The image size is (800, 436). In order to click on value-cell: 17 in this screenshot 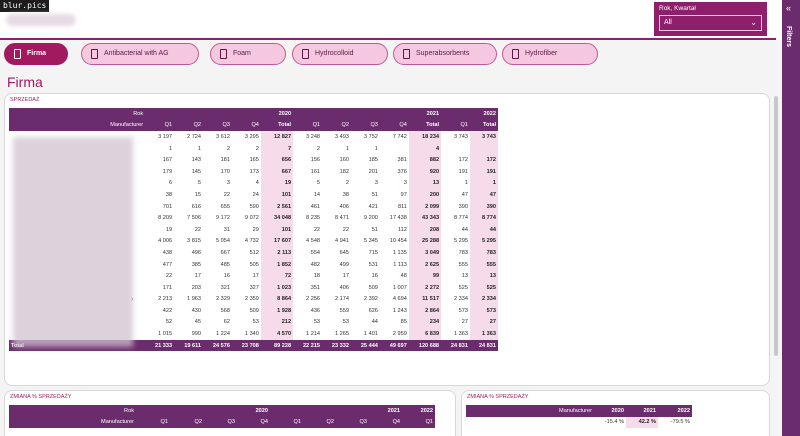, I will do `click(198, 276)`.